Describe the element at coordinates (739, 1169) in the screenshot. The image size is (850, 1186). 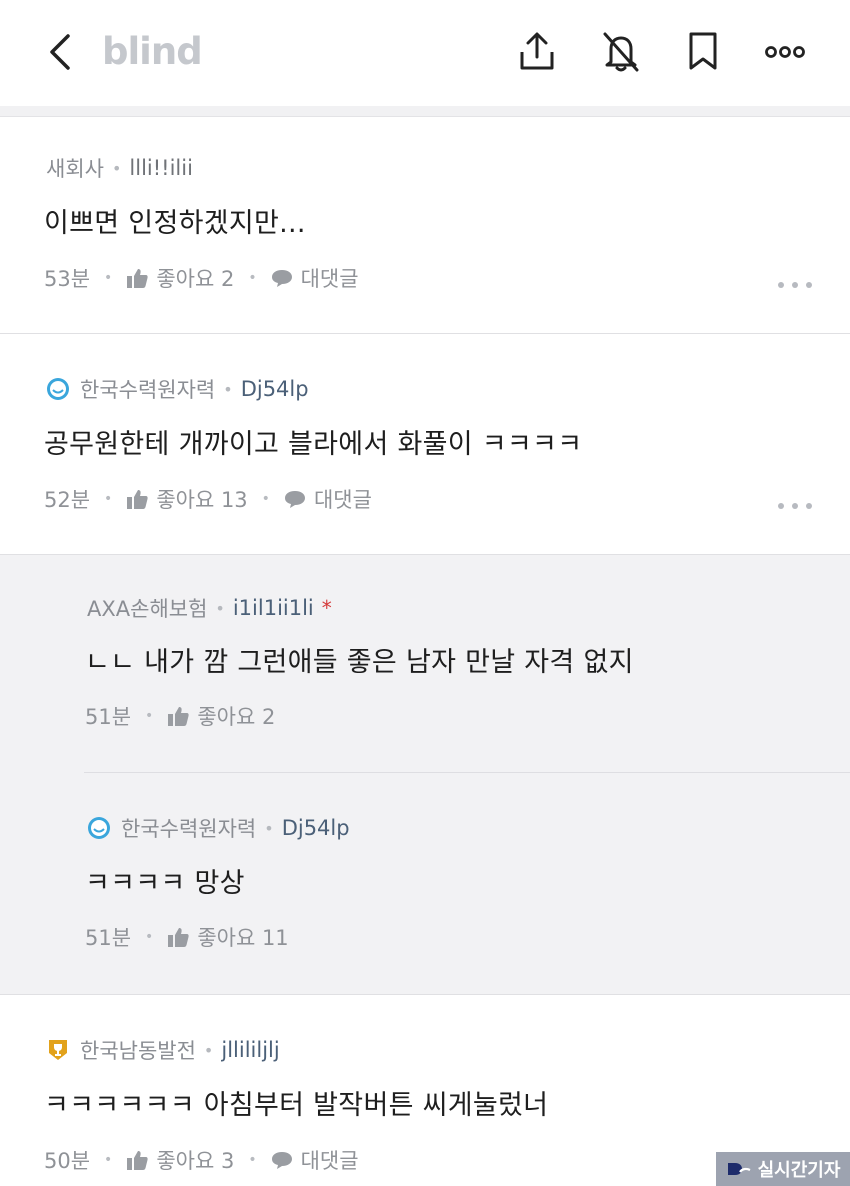
I see `dc-logo-icon` at that location.